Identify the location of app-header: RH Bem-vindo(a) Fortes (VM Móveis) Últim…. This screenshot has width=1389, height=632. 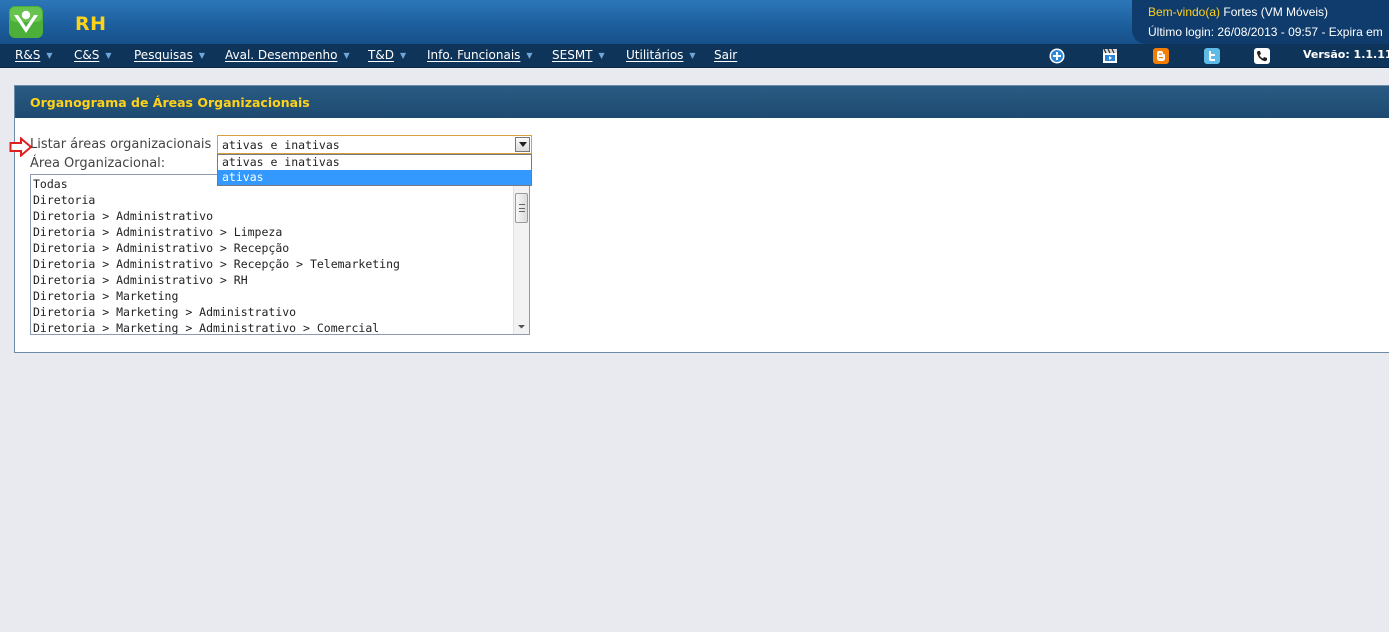
(694, 22).